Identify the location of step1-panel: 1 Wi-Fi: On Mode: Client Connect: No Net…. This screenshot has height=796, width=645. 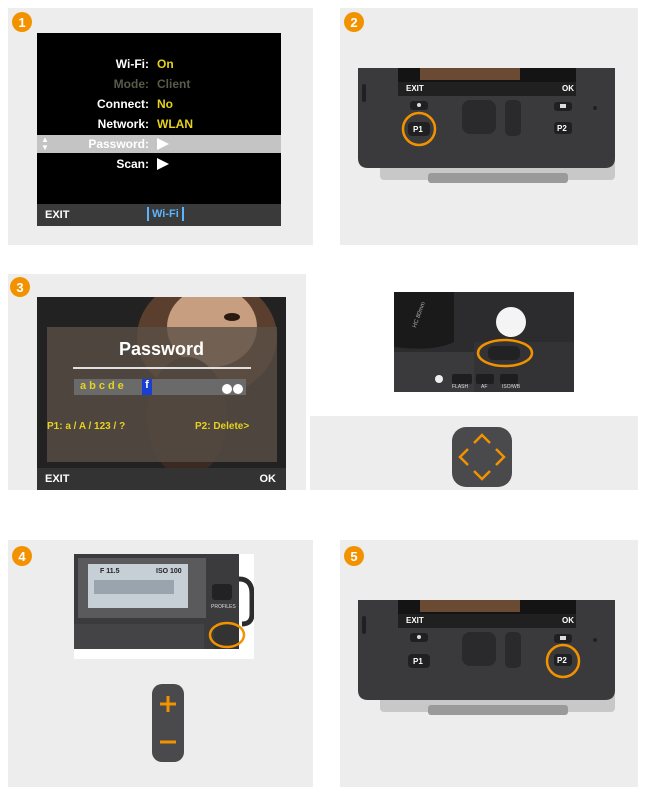
(160, 126).